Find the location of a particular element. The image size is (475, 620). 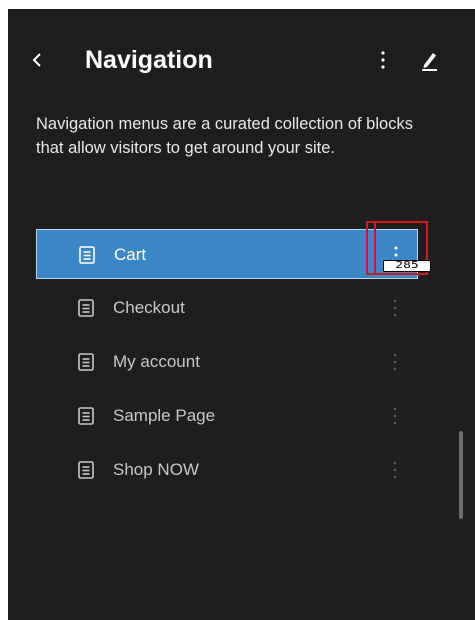

nav-item-label: Cart is located at coordinates (130, 254).